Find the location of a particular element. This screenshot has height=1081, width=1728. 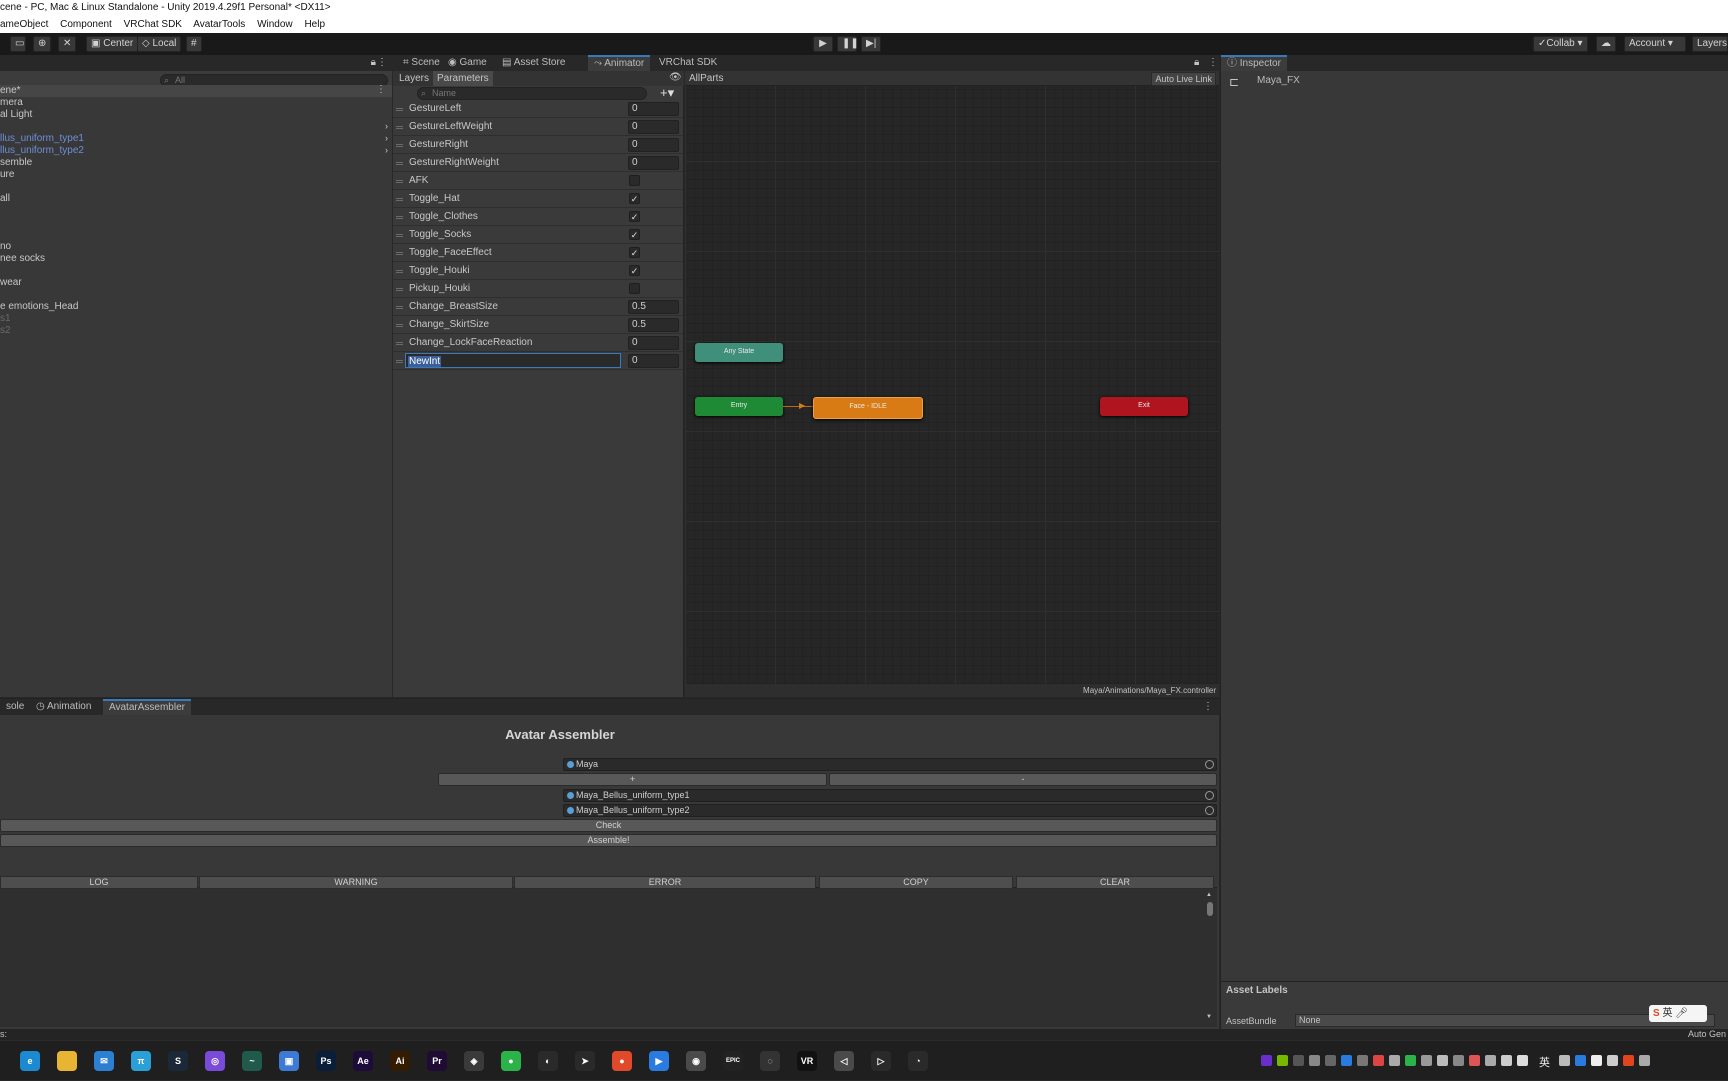

folder-icon is located at coordinates (67, 1061).